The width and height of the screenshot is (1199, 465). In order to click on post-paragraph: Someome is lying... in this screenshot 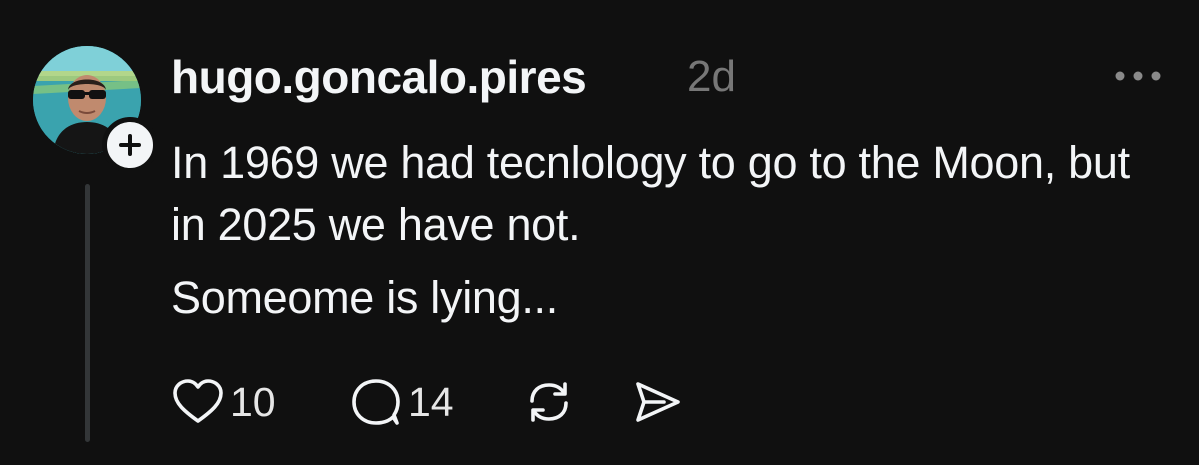, I will do `click(364, 297)`.